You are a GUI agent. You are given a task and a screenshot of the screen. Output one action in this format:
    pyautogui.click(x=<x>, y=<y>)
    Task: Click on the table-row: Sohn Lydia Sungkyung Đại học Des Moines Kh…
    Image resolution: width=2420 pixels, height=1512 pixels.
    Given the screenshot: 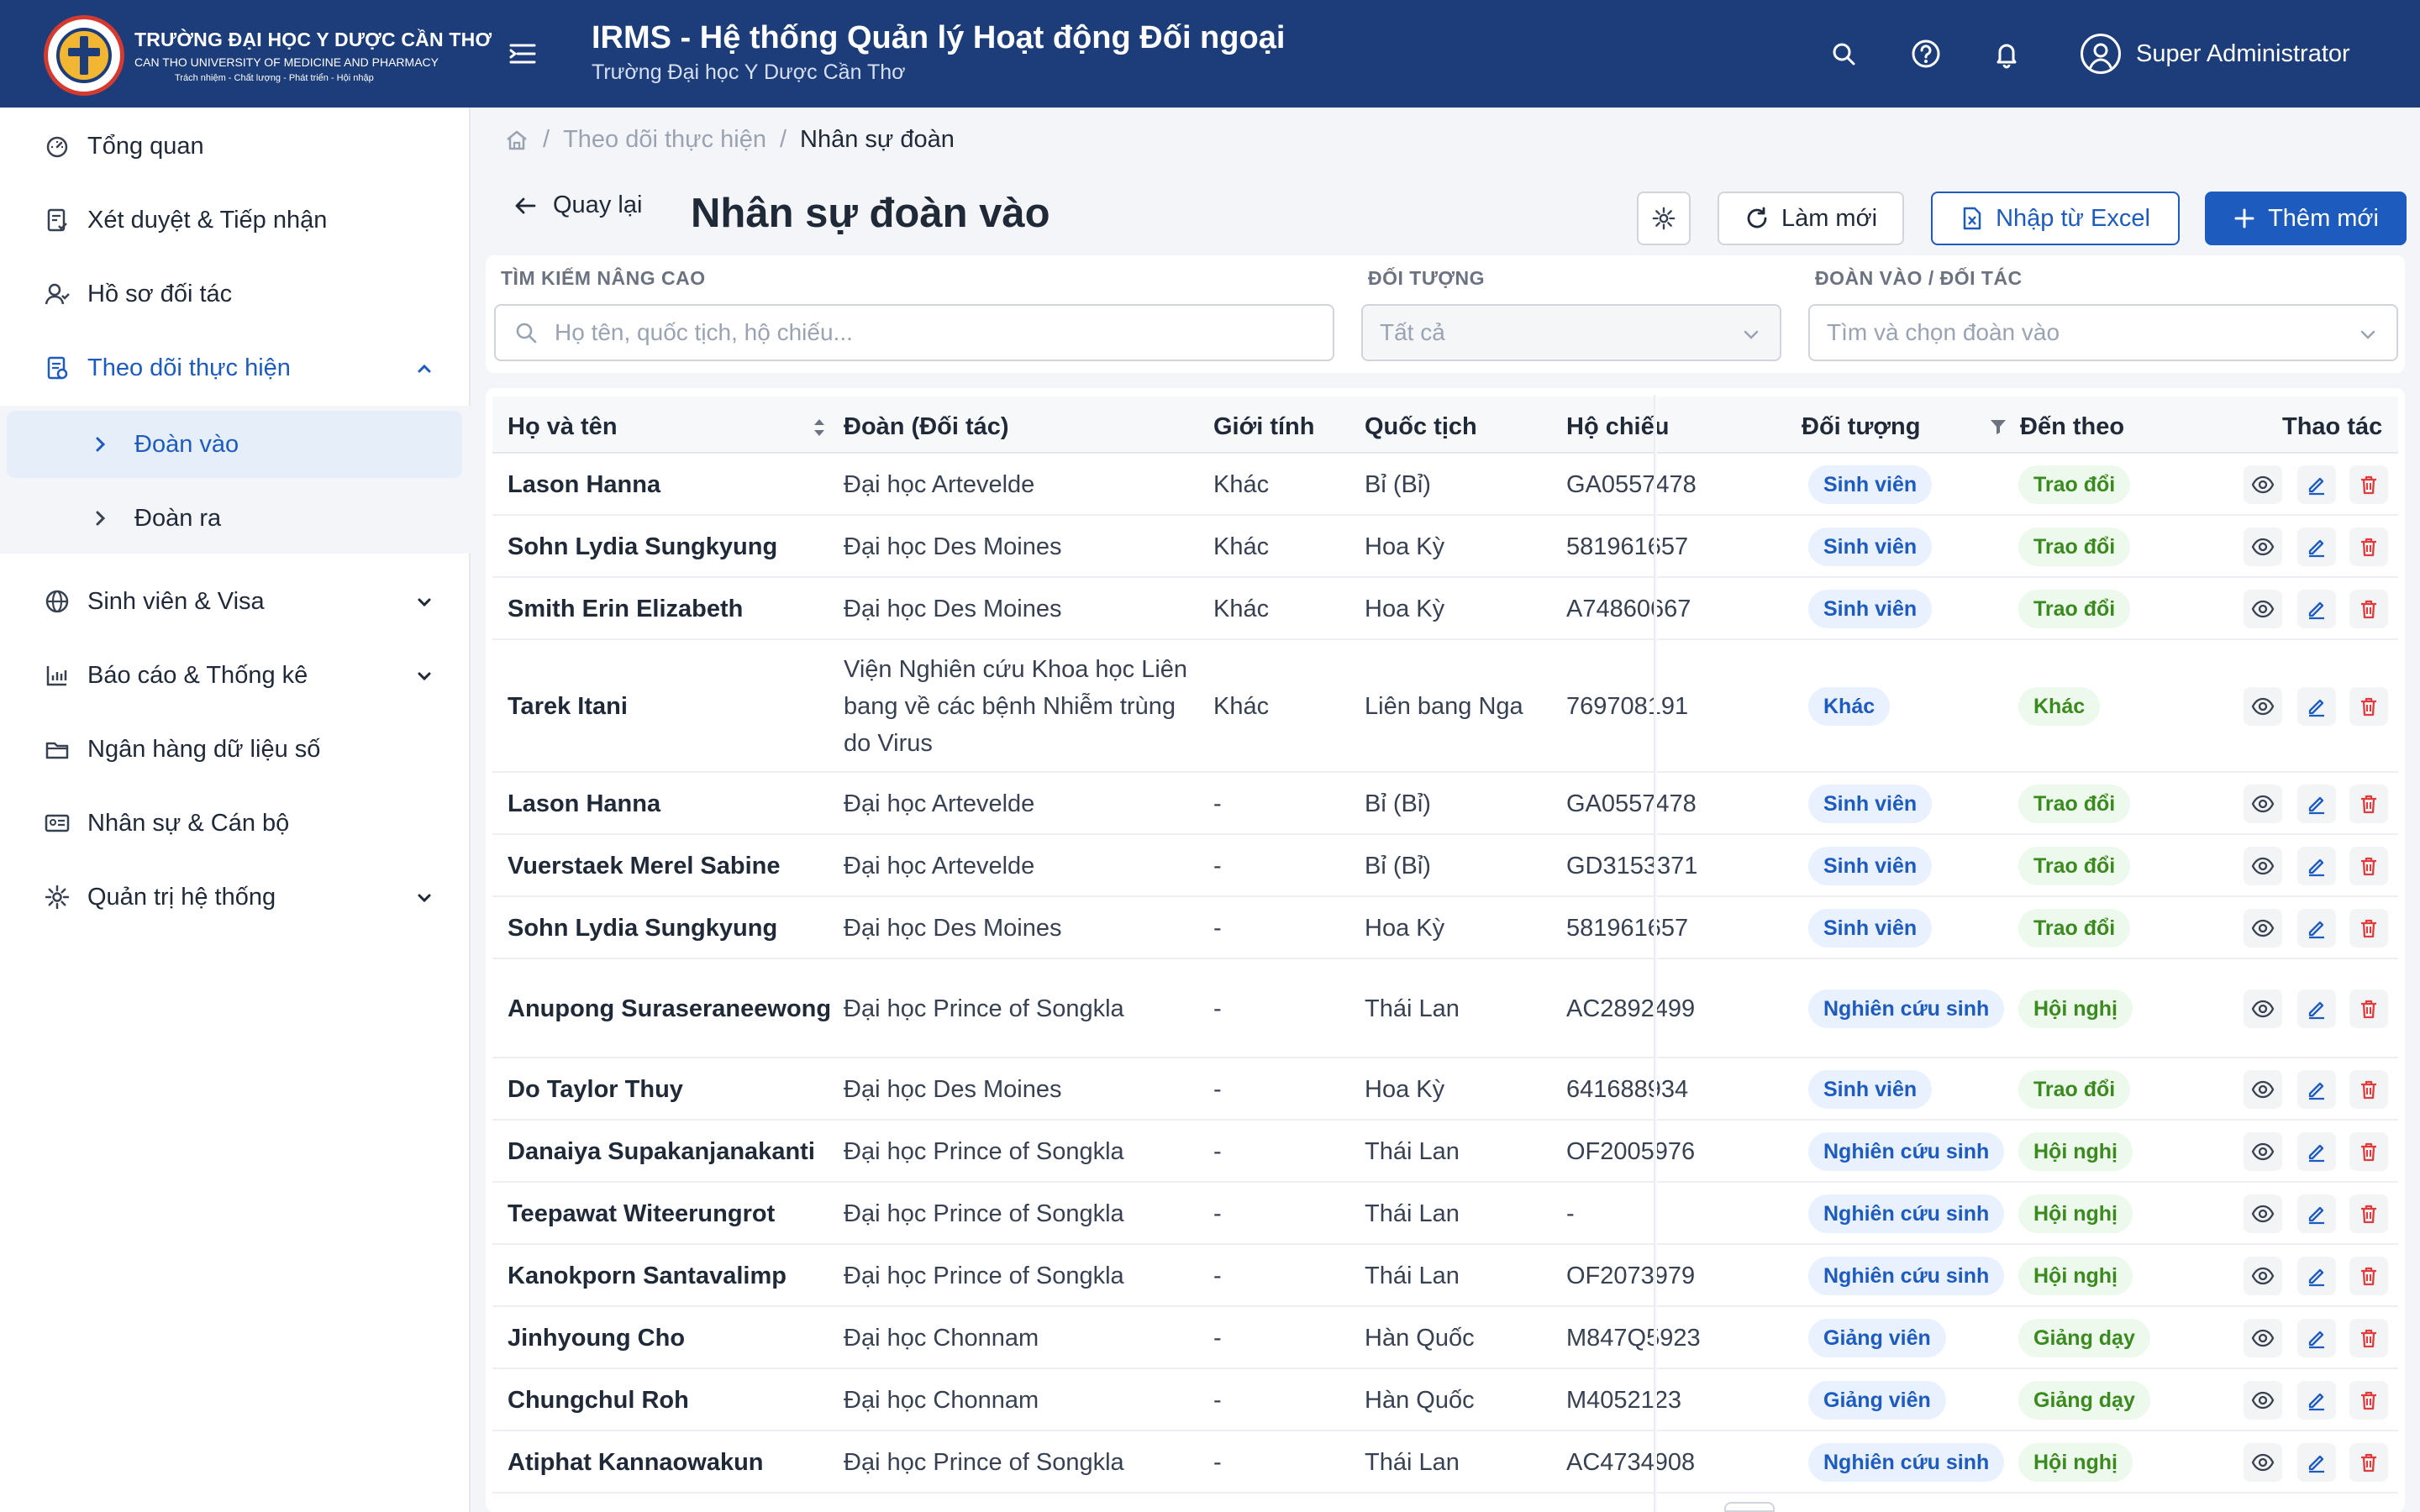 What is the action you would take?
    pyautogui.click(x=1445, y=547)
    